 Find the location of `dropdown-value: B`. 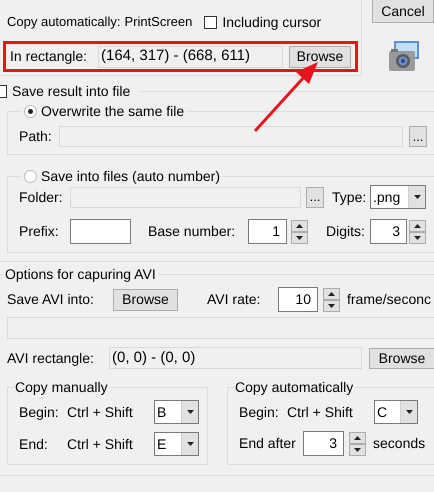

dropdown-value: B is located at coordinates (161, 412).